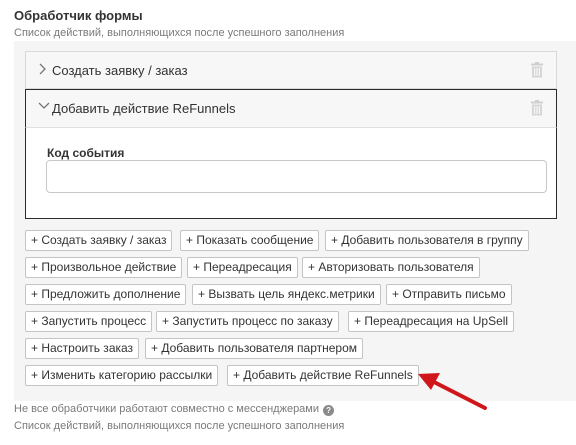 The width and height of the screenshot is (576, 445). Describe the element at coordinates (120, 70) in the screenshot. I see `action-row-label: Создать заявку / заказ` at that location.